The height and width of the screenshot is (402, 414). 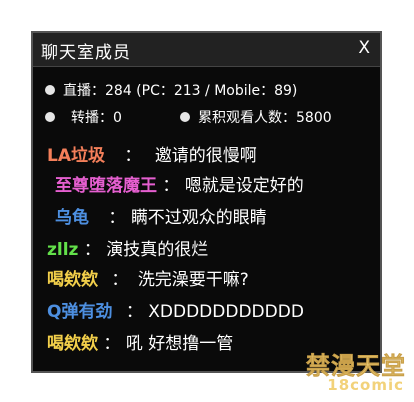 What do you see at coordinates (86, 53) in the screenshot?
I see `panel-title: 聊天室成员` at bounding box center [86, 53].